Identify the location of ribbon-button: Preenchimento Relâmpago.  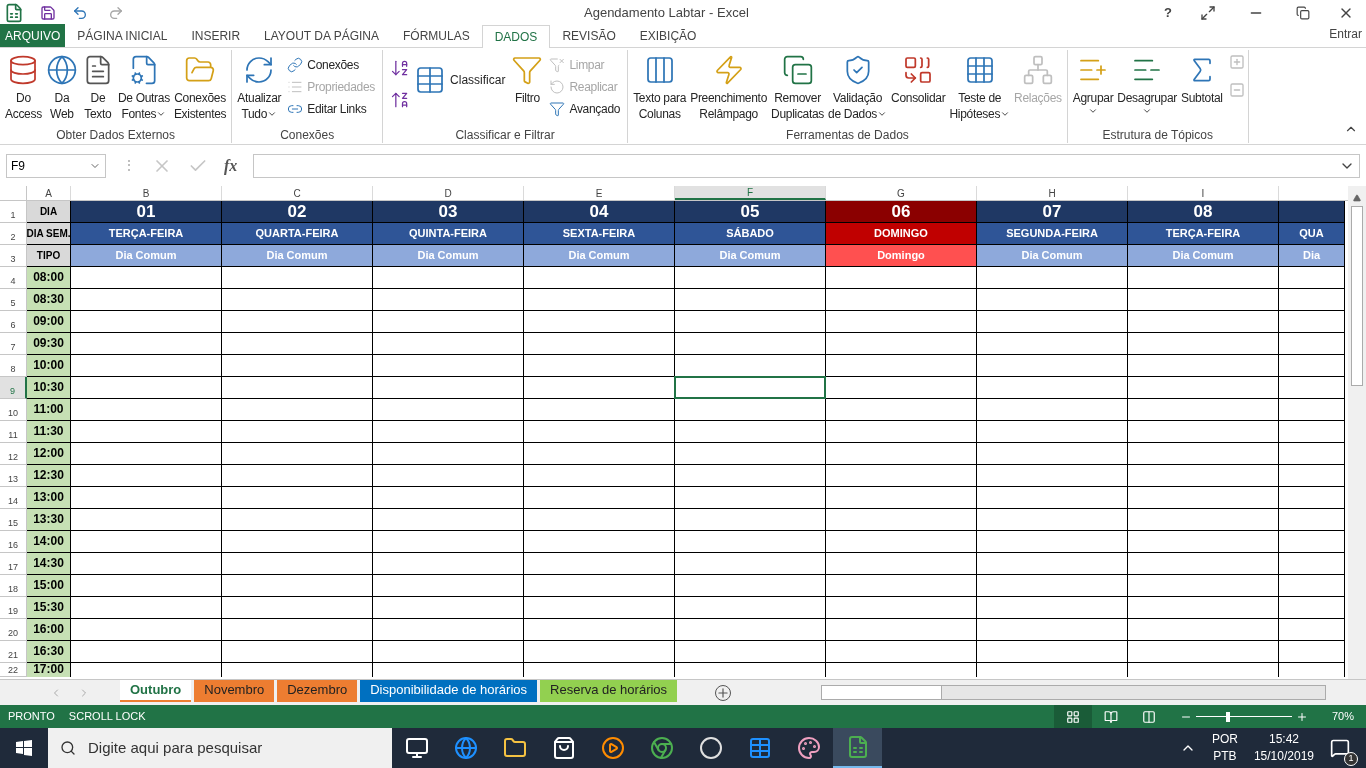
(729, 89).